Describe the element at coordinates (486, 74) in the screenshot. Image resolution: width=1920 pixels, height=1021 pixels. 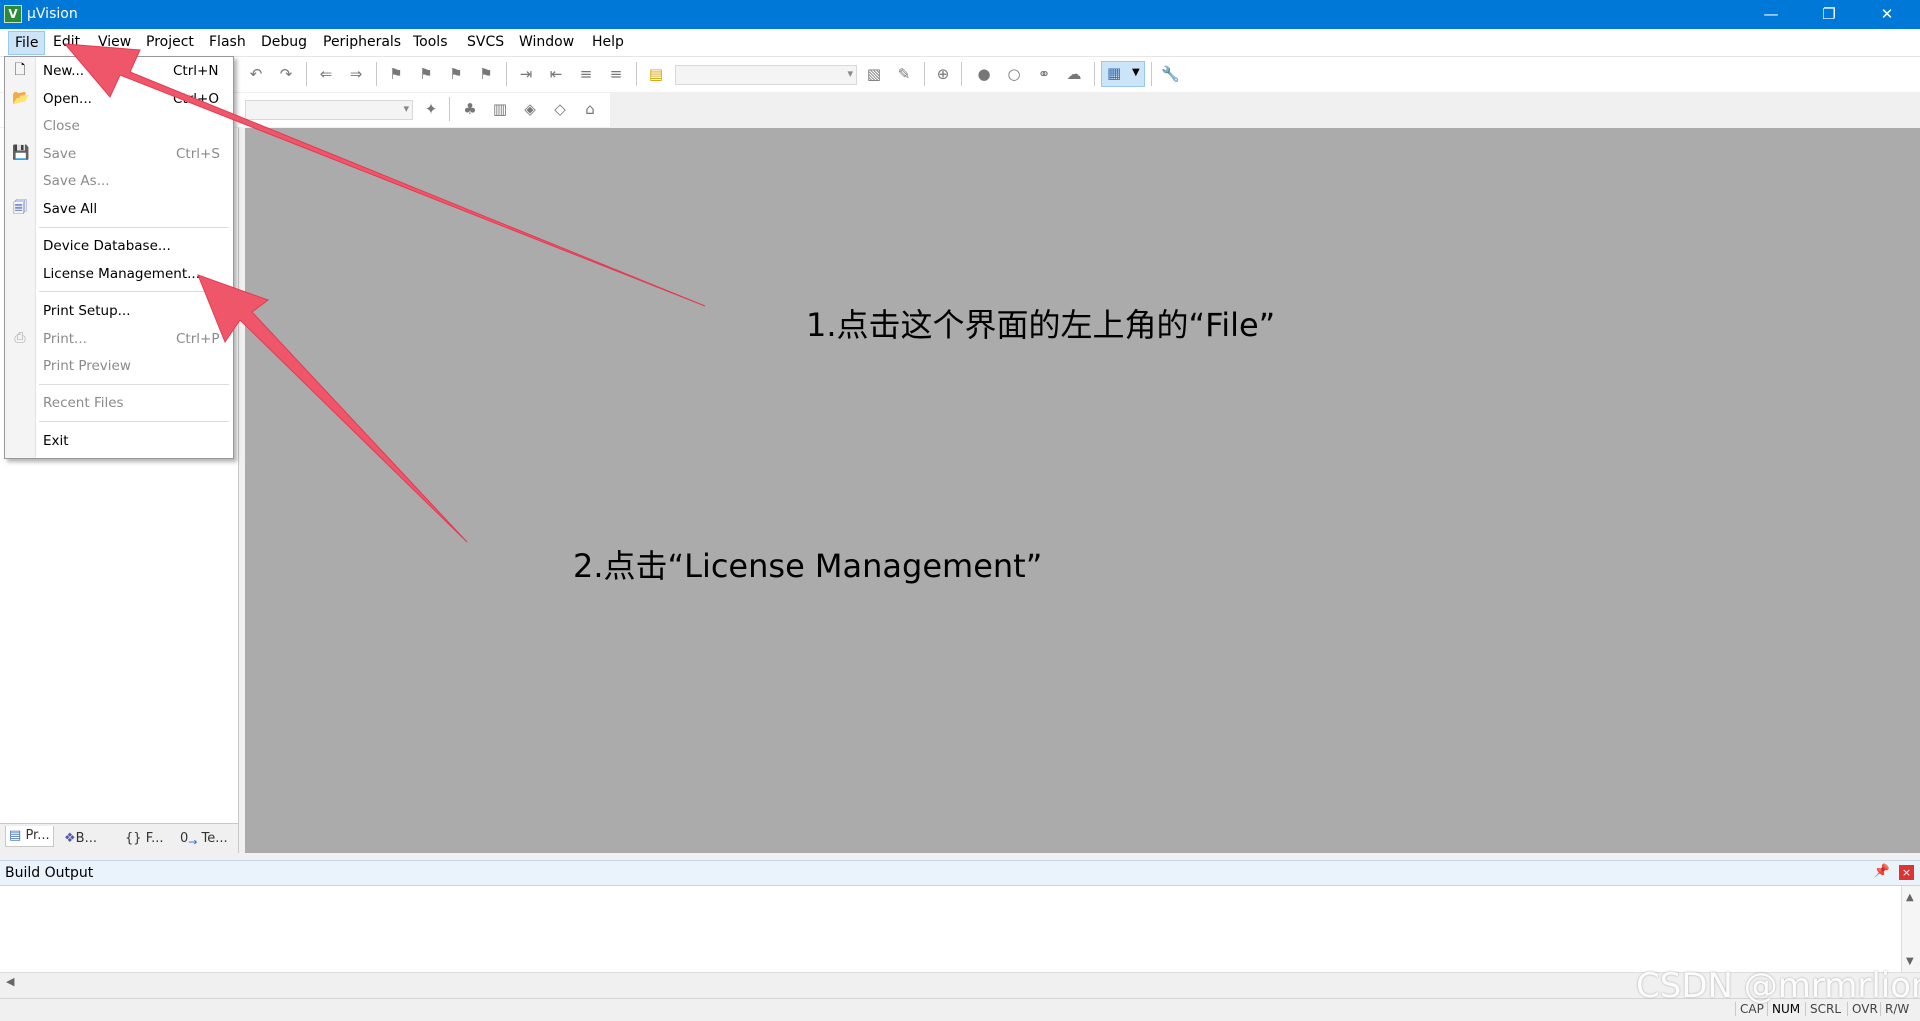
I see `clear-bookmarks-icon: ⚑` at that location.